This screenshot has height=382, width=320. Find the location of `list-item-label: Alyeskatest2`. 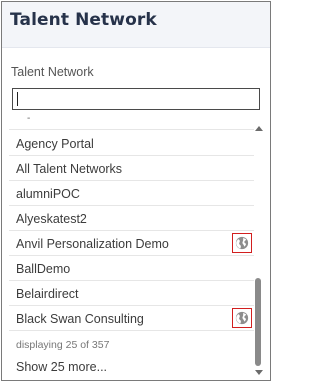

list-item-label: Alyeskatest2 is located at coordinates (51, 219).